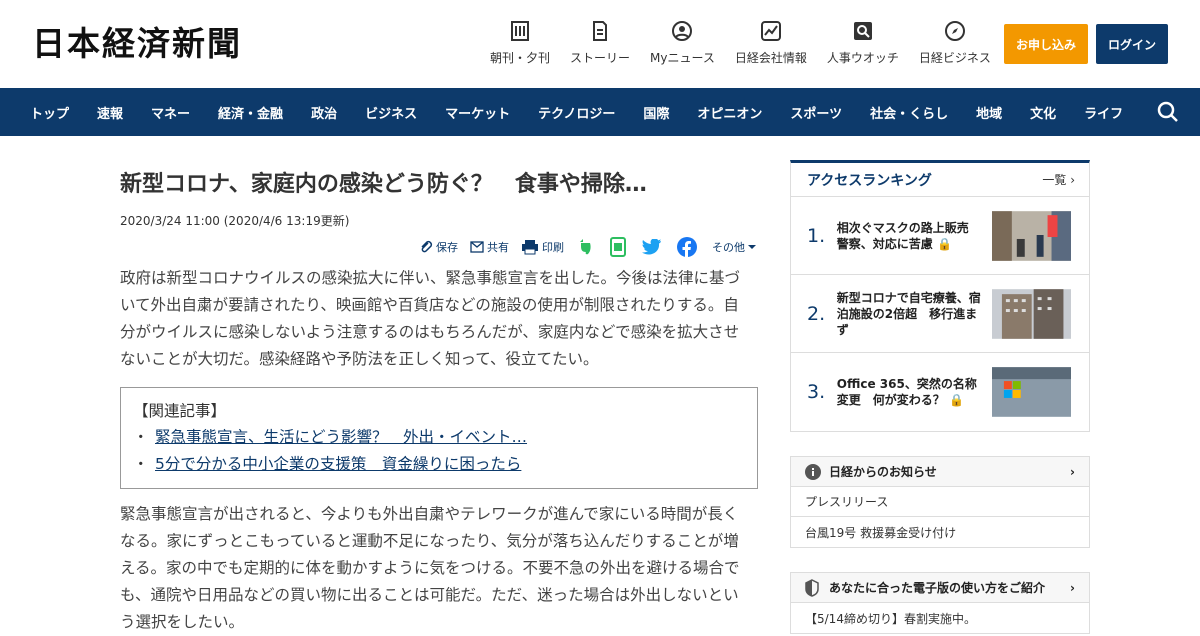 The width and height of the screenshot is (1200, 636). I want to click on nav-item: ライフ, so click(1103, 112).